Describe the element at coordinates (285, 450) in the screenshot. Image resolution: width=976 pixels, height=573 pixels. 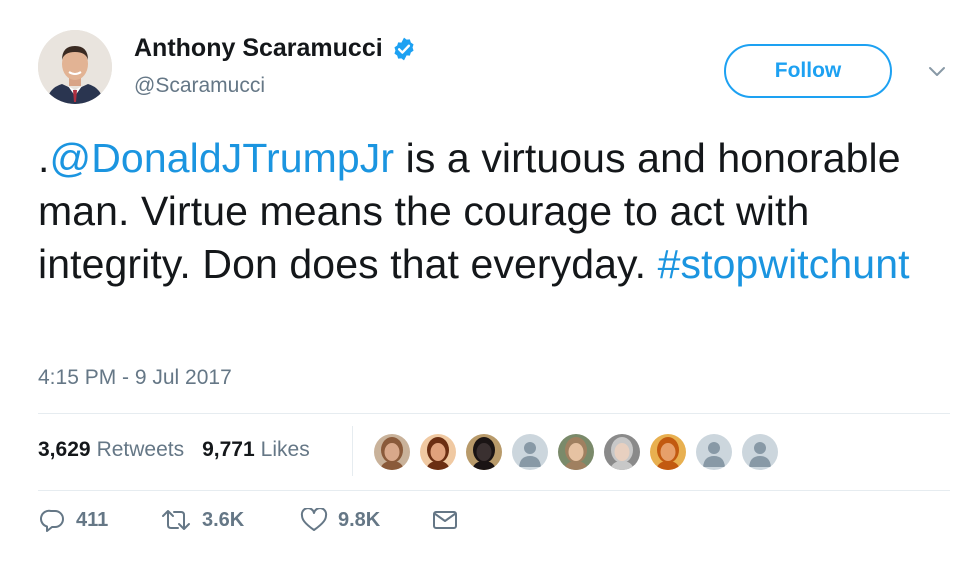
I see `likes-label: Likes` at that location.